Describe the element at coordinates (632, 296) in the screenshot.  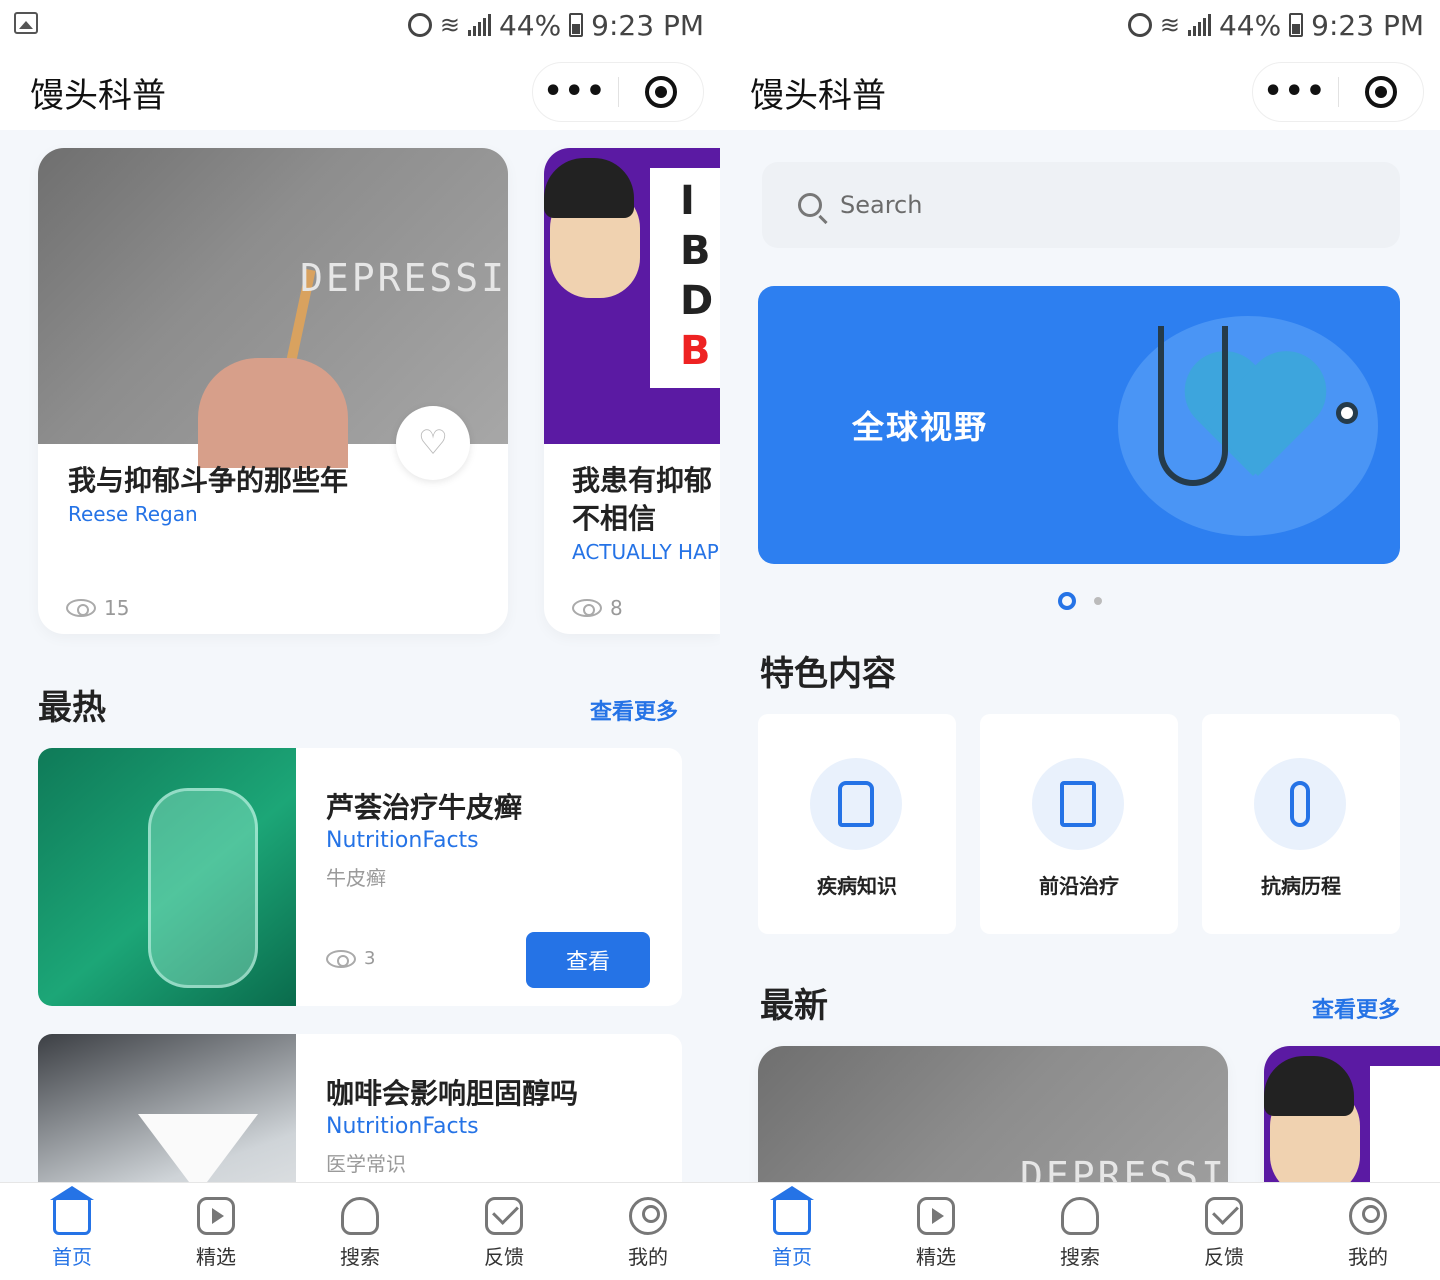
I see `card-image: I B D B` at that location.